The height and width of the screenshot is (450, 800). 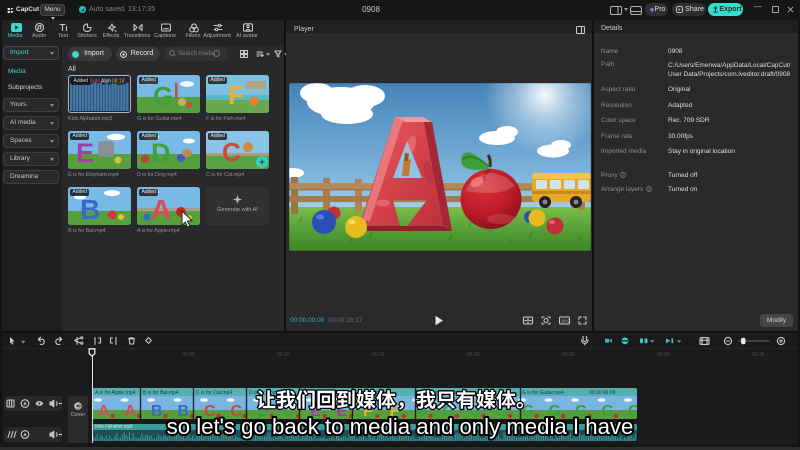 I want to click on svg-text: 16:9, so click(x=565, y=321).